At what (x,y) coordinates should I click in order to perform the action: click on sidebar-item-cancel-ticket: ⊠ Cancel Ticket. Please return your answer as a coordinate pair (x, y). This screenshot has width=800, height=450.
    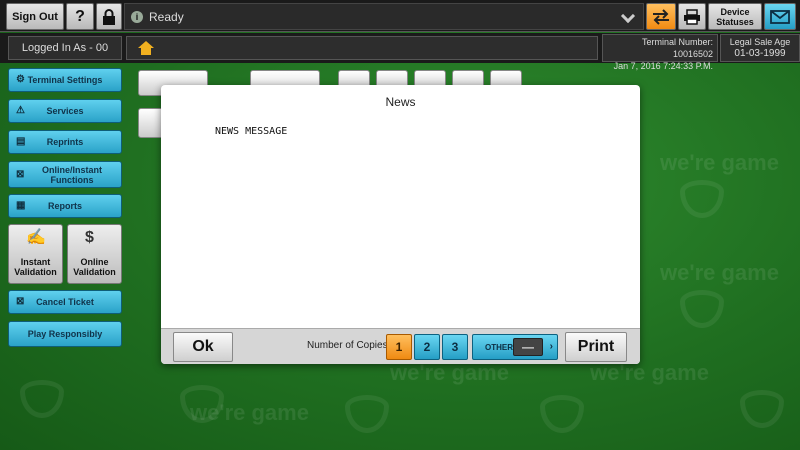
    Looking at the image, I should click on (65, 302).